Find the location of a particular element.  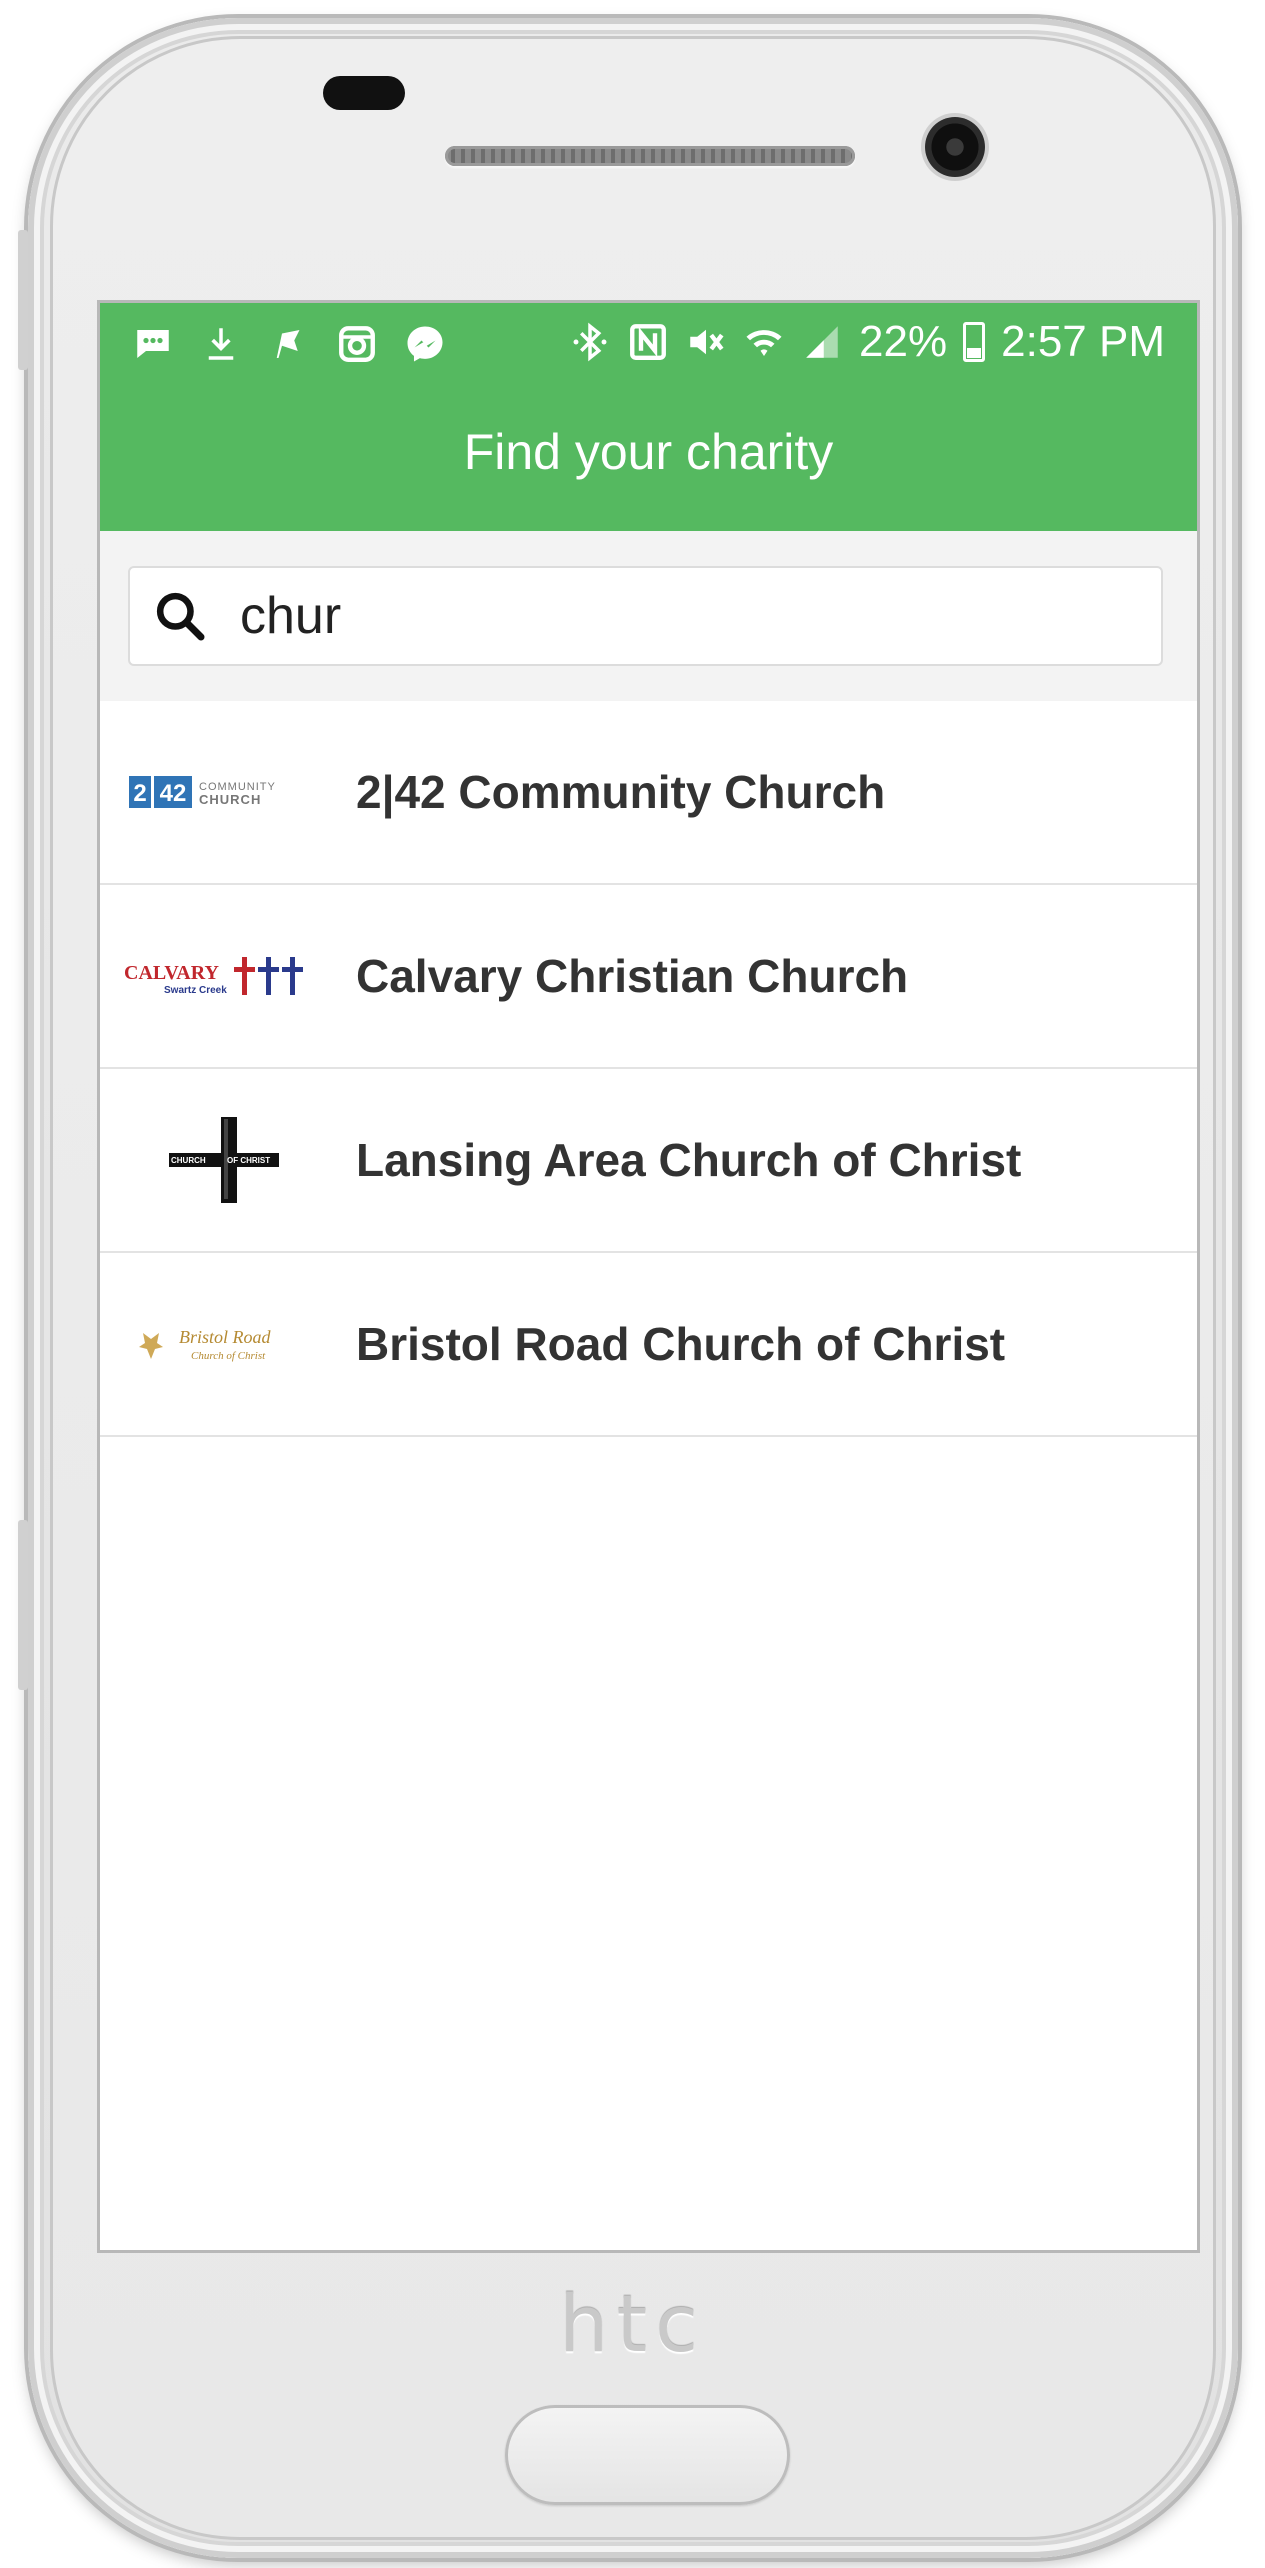

wifi-icon is located at coordinates (764, 343).